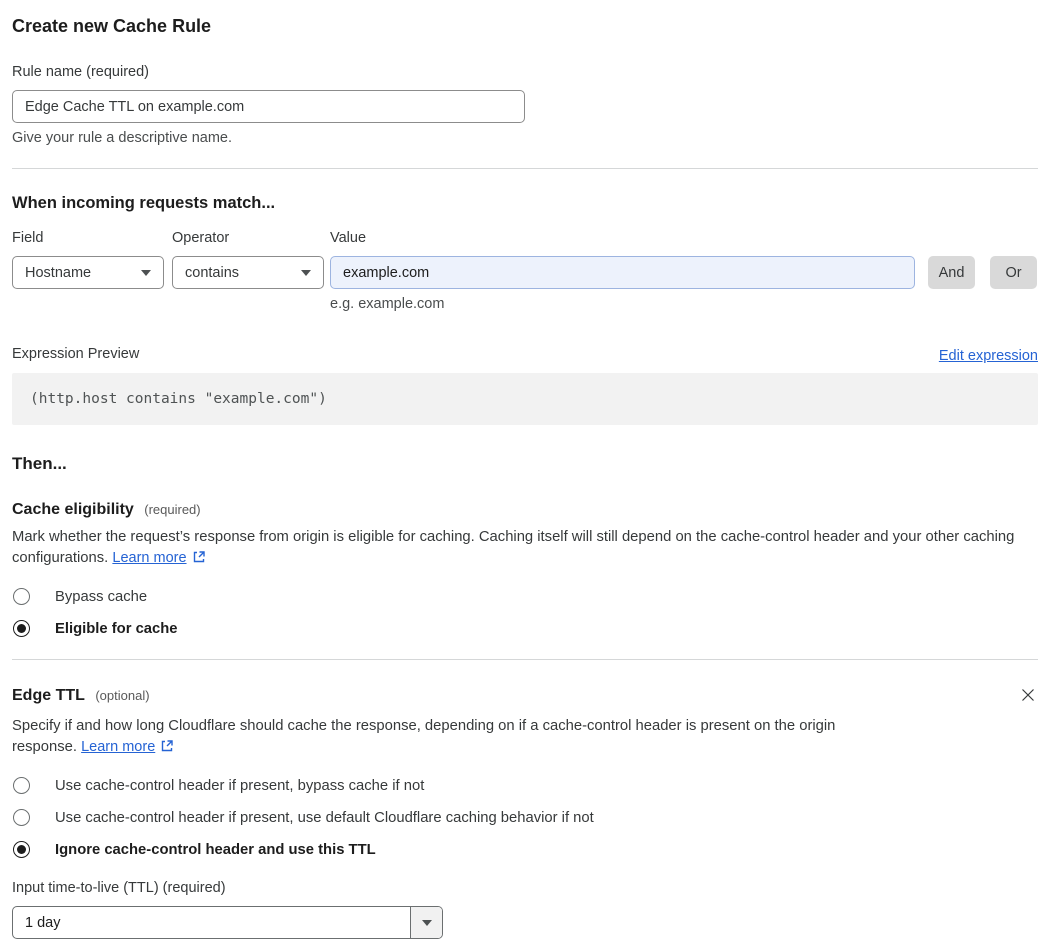 This screenshot has height=939, width=1058. Describe the element at coordinates (525, 612) in the screenshot. I see `cache-eligibility-options: Bypass cache Eligible for cache` at that location.